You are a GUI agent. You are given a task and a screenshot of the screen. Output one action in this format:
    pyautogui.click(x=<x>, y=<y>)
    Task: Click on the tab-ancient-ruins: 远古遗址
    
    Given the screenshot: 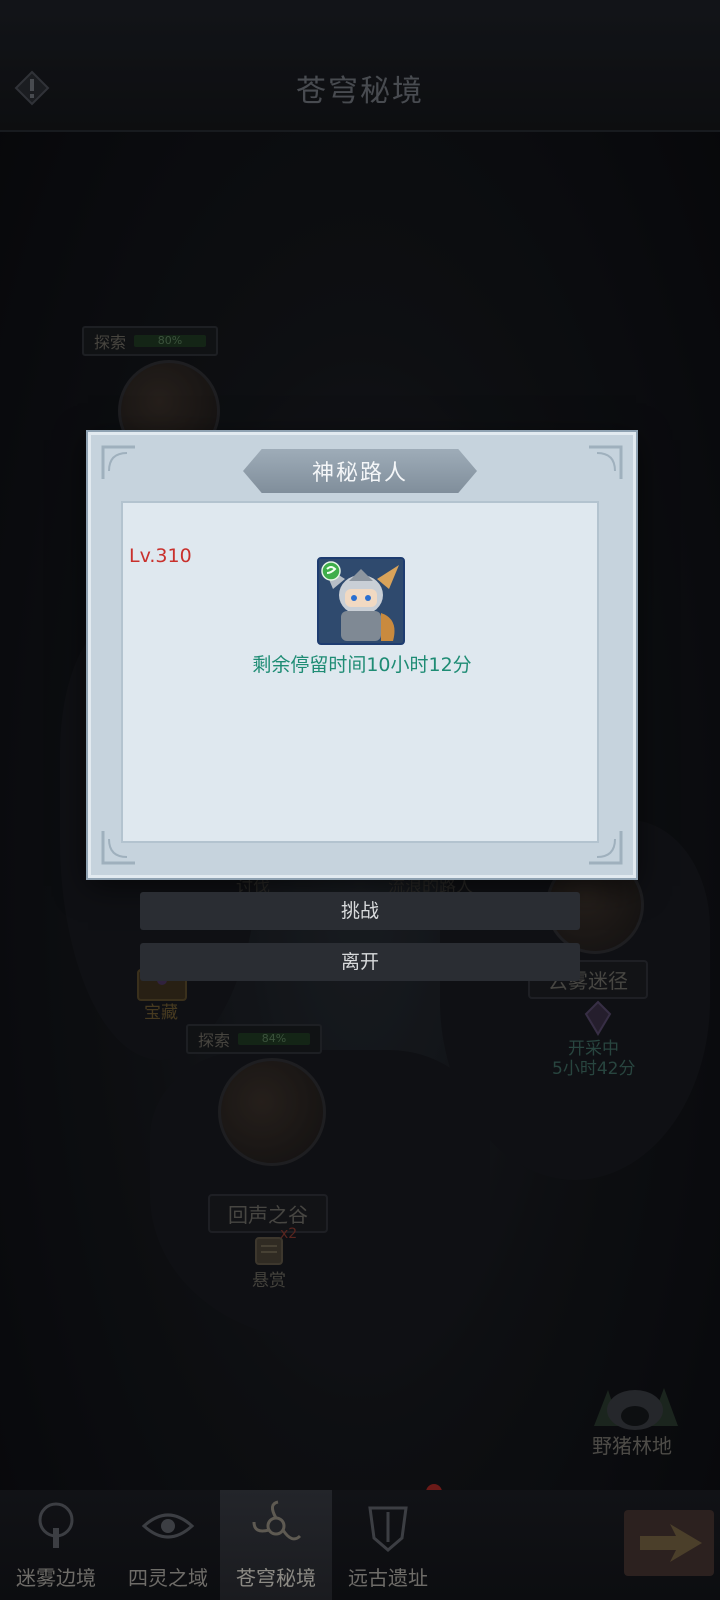 What is the action you would take?
    pyautogui.click(x=388, y=1545)
    